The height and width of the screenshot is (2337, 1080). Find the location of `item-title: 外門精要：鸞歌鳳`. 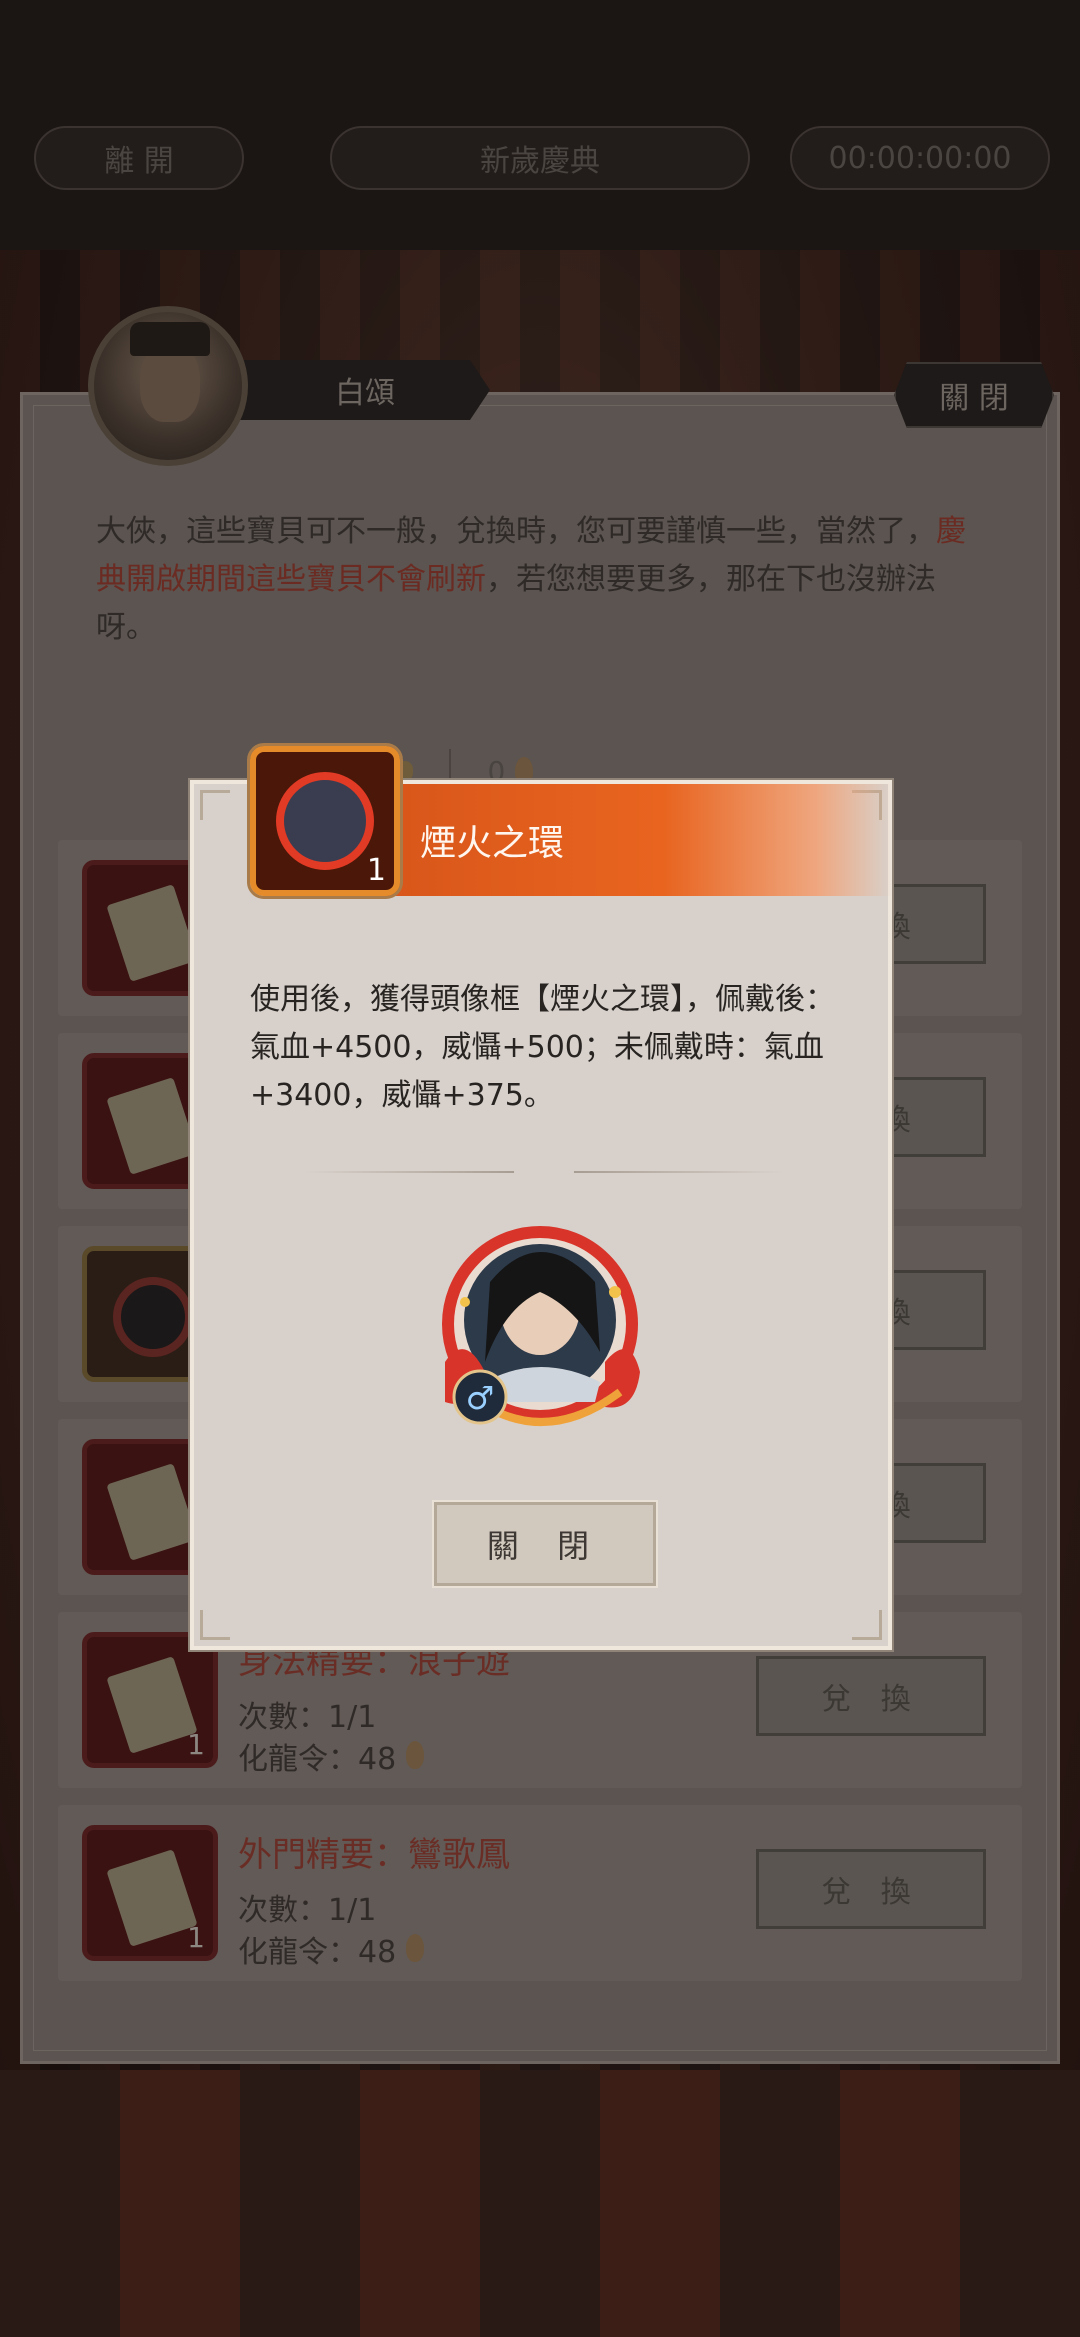

item-title: 外門精要：鸞歌鳳 is located at coordinates (374, 1855).